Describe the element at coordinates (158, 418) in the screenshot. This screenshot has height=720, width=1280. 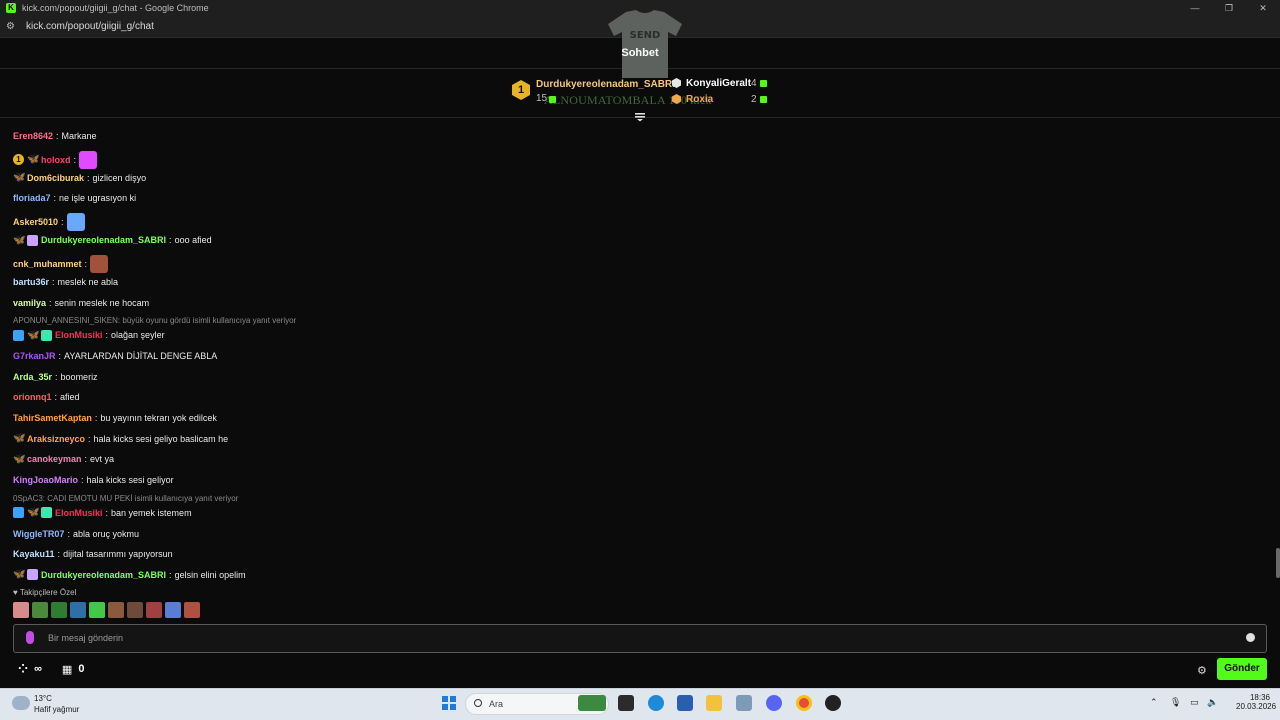
I see `chat-text: bu yayının tekrarı yok edilcek` at that location.